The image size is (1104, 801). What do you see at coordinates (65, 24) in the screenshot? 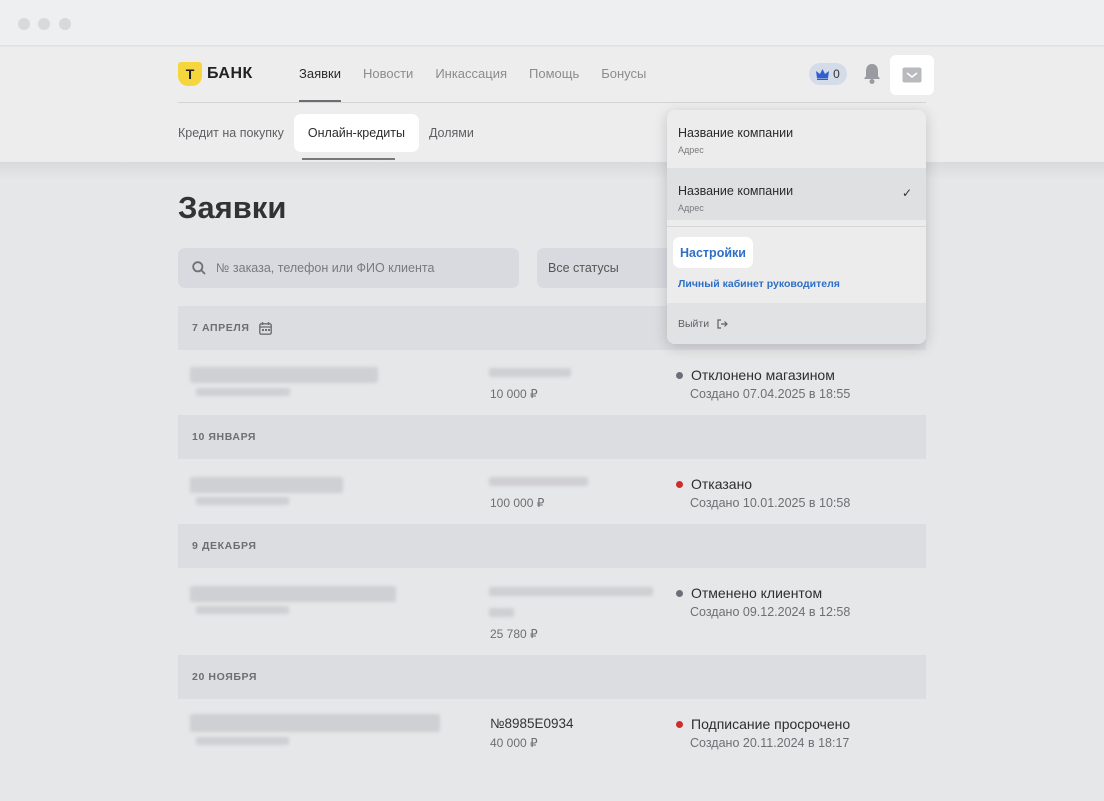
I see `window-zoom-dot` at bounding box center [65, 24].